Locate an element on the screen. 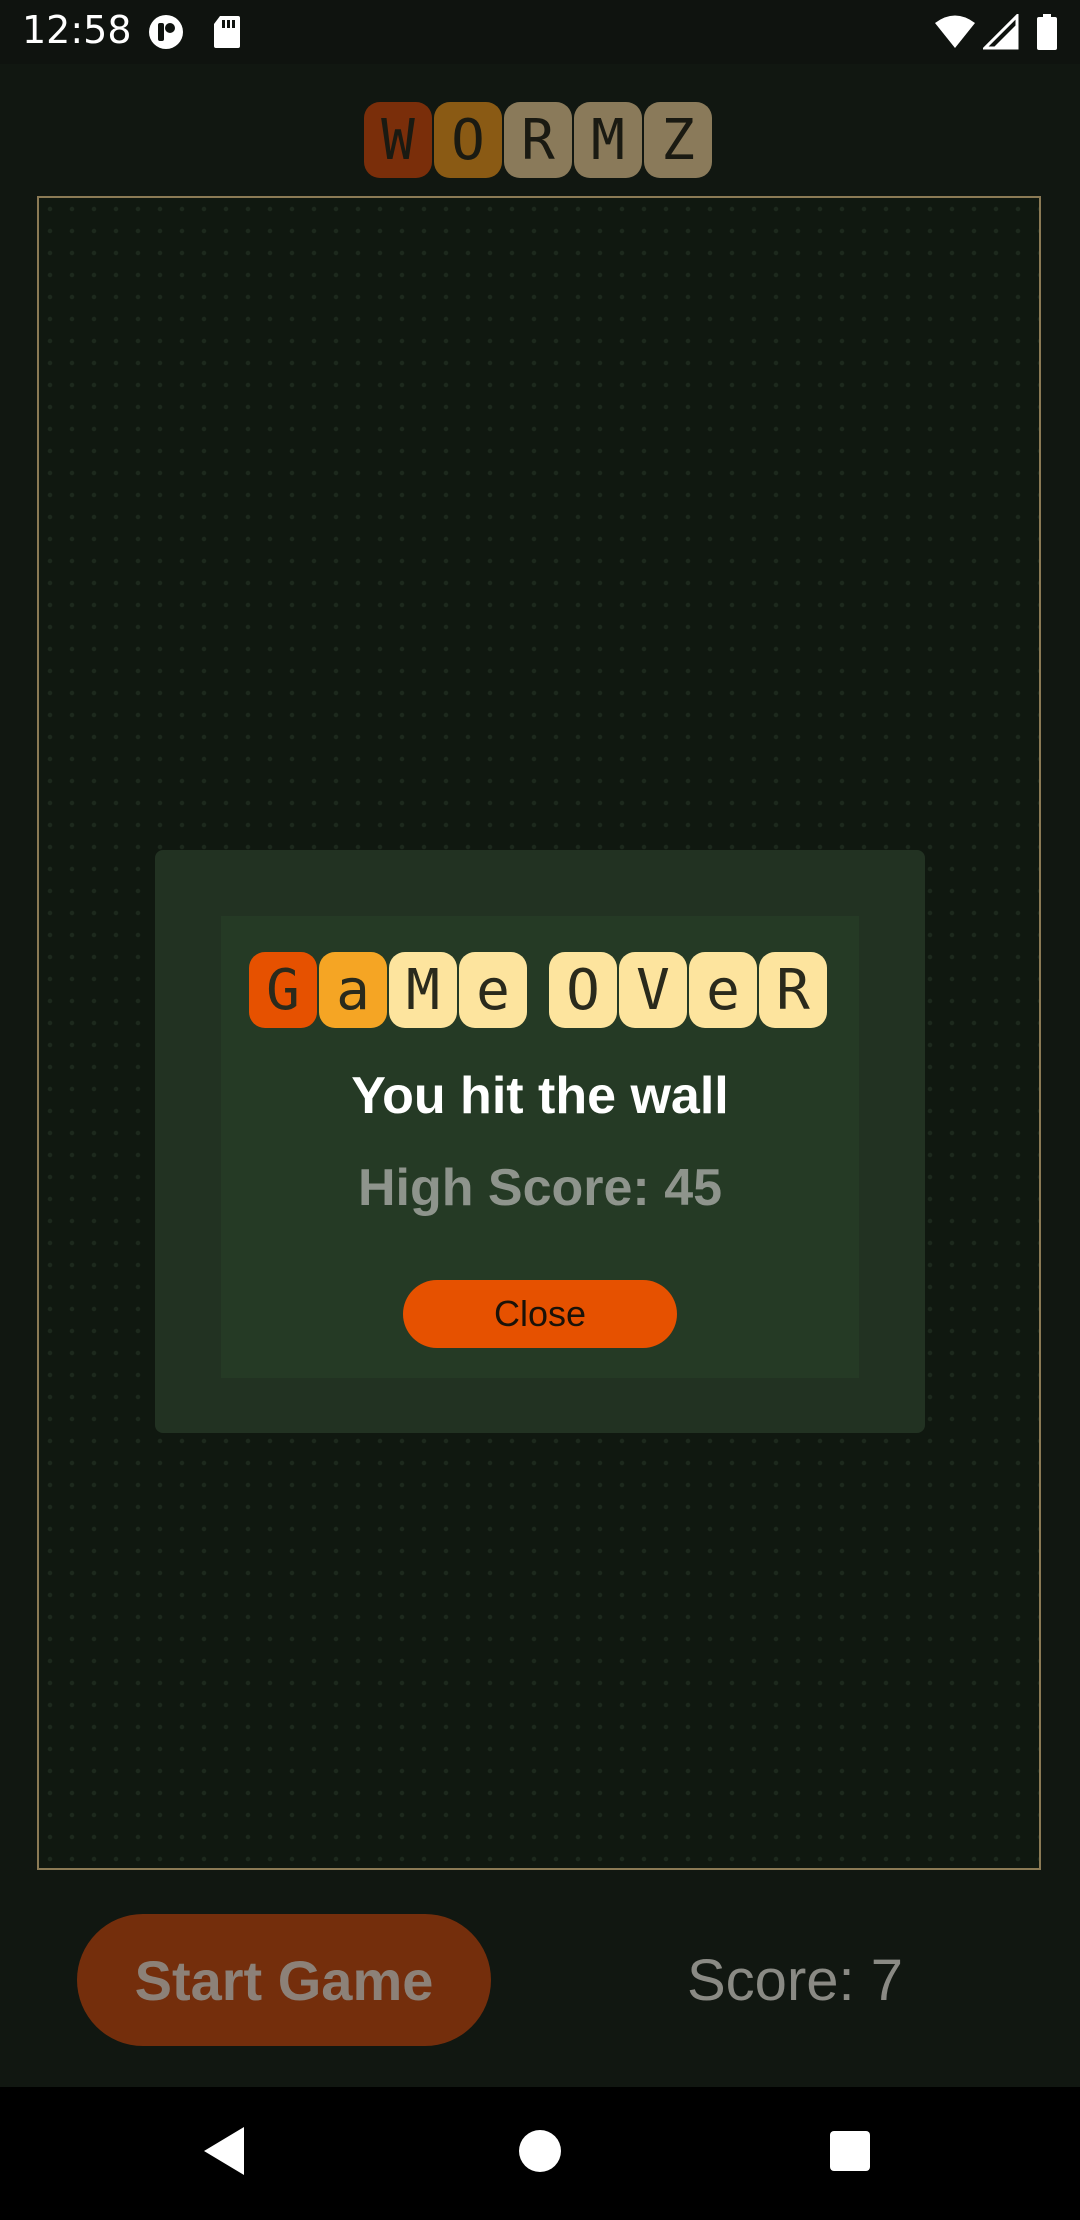  status-time: 12:58 is located at coordinates (77, 30).